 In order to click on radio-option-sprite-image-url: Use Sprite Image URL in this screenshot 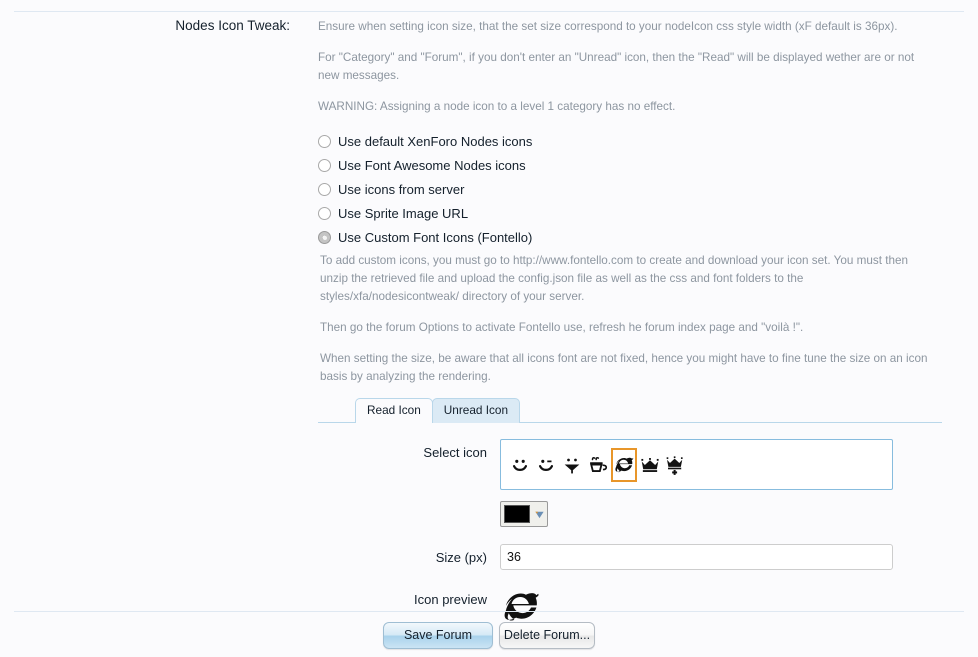, I will do `click(630, 214)`.